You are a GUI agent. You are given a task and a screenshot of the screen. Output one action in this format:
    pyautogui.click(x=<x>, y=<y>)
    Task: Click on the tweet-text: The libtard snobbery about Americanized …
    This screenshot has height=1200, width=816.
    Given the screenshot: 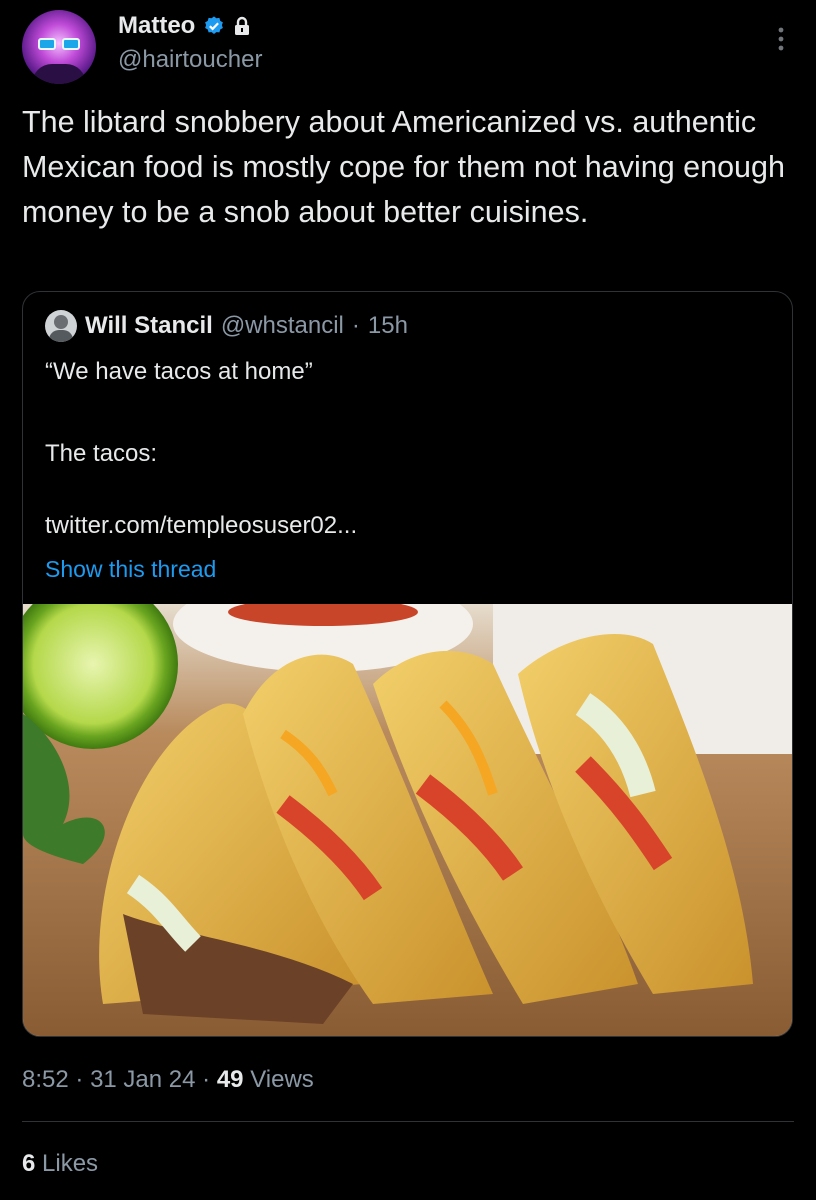 What is the action you would take?
    pyautogui.click(x=403, y=167)
    